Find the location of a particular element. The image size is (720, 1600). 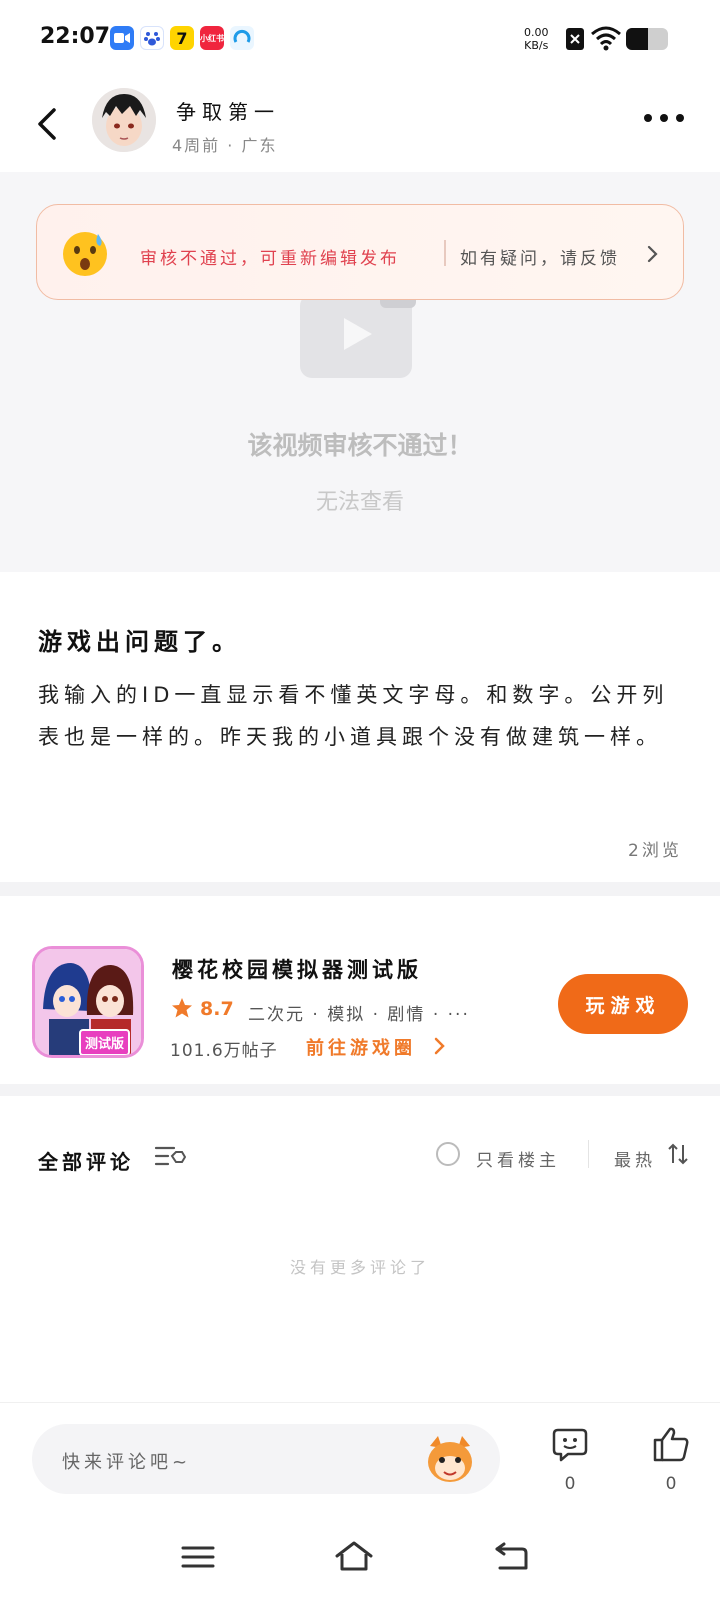

view-count: 2浏览 is located at coordinates (655, 851).